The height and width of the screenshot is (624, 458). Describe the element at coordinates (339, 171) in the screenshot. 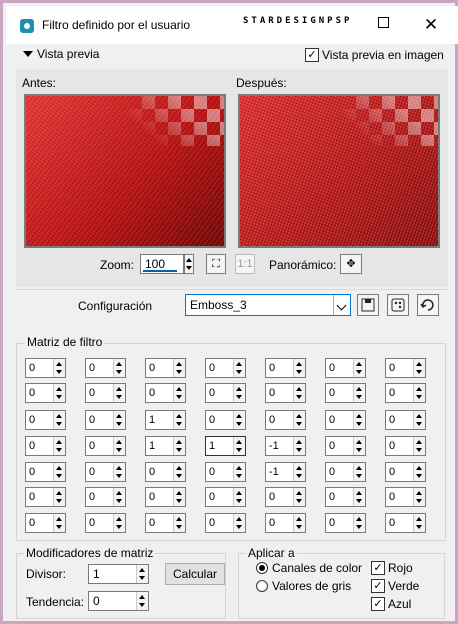

I see `after-preview-image` at that location.